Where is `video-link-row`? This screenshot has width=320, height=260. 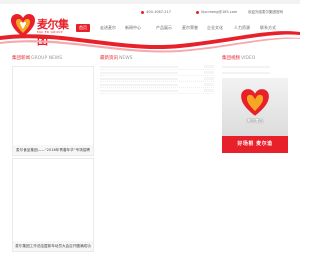
video-link-row is located at coordinates (255, 73).